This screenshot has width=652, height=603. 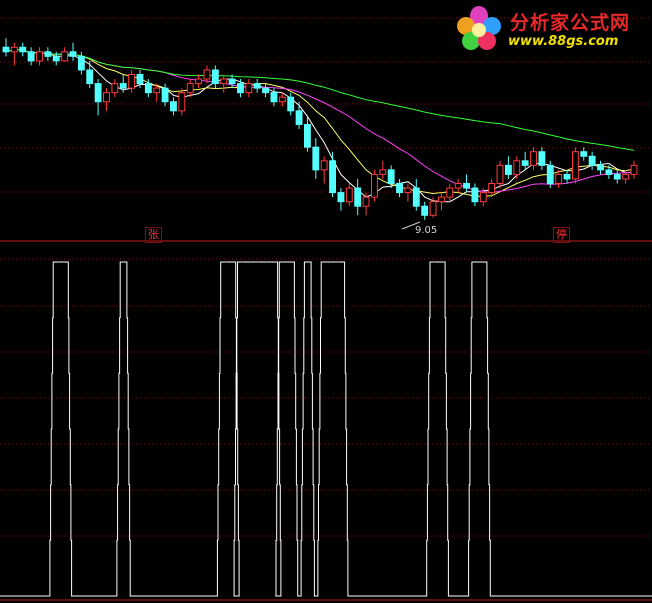 I want to click on flower-icon, so click(x=479, y=28).